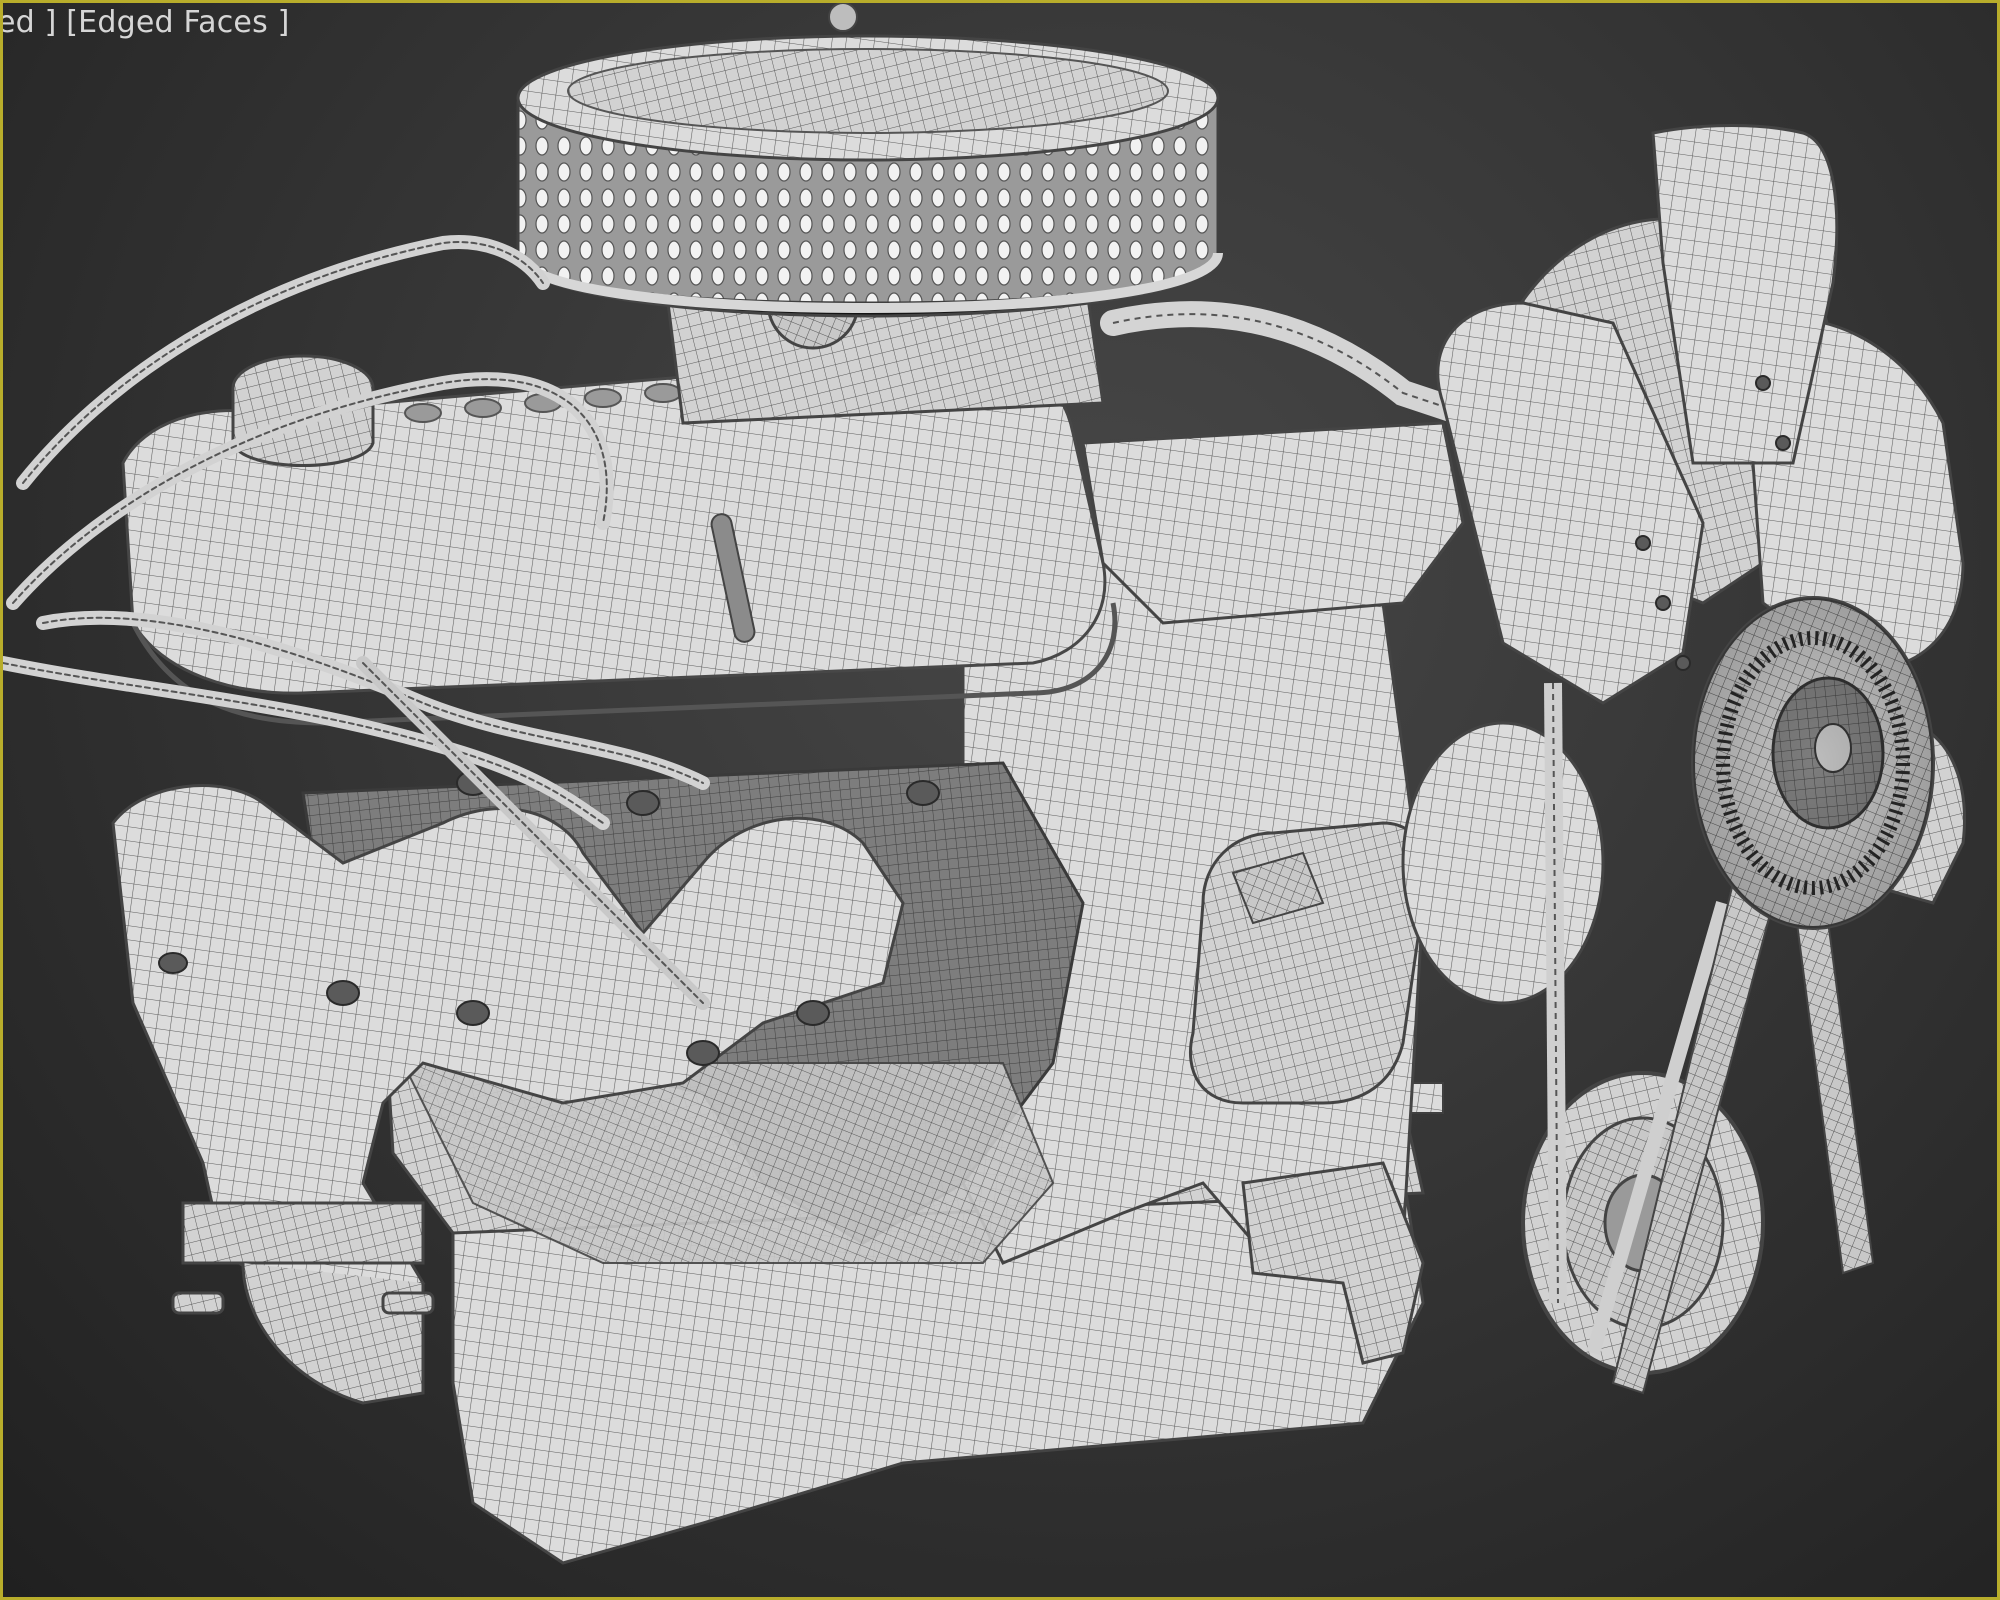  What do you see at coordinates (1813, 763) in the screenshot?
I see `fan-clutch` at bounding box center [1813, 763].